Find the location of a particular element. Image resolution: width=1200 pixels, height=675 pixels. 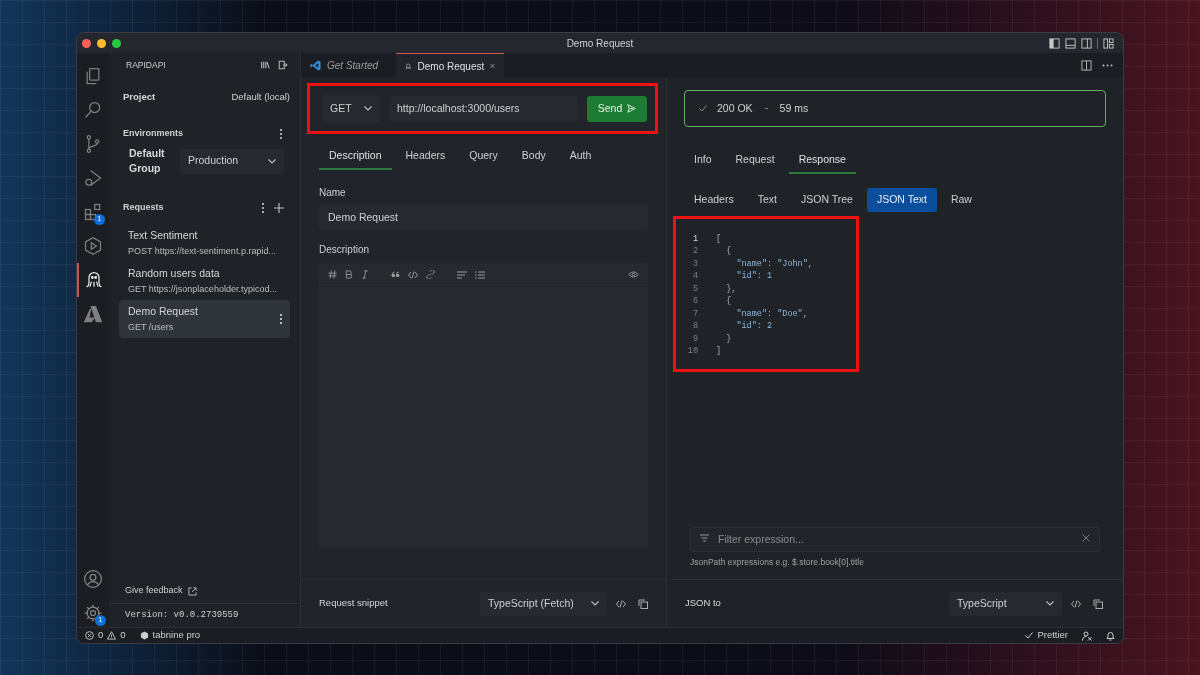

panel-toggle-icon is located at coordinates (1070, 43).